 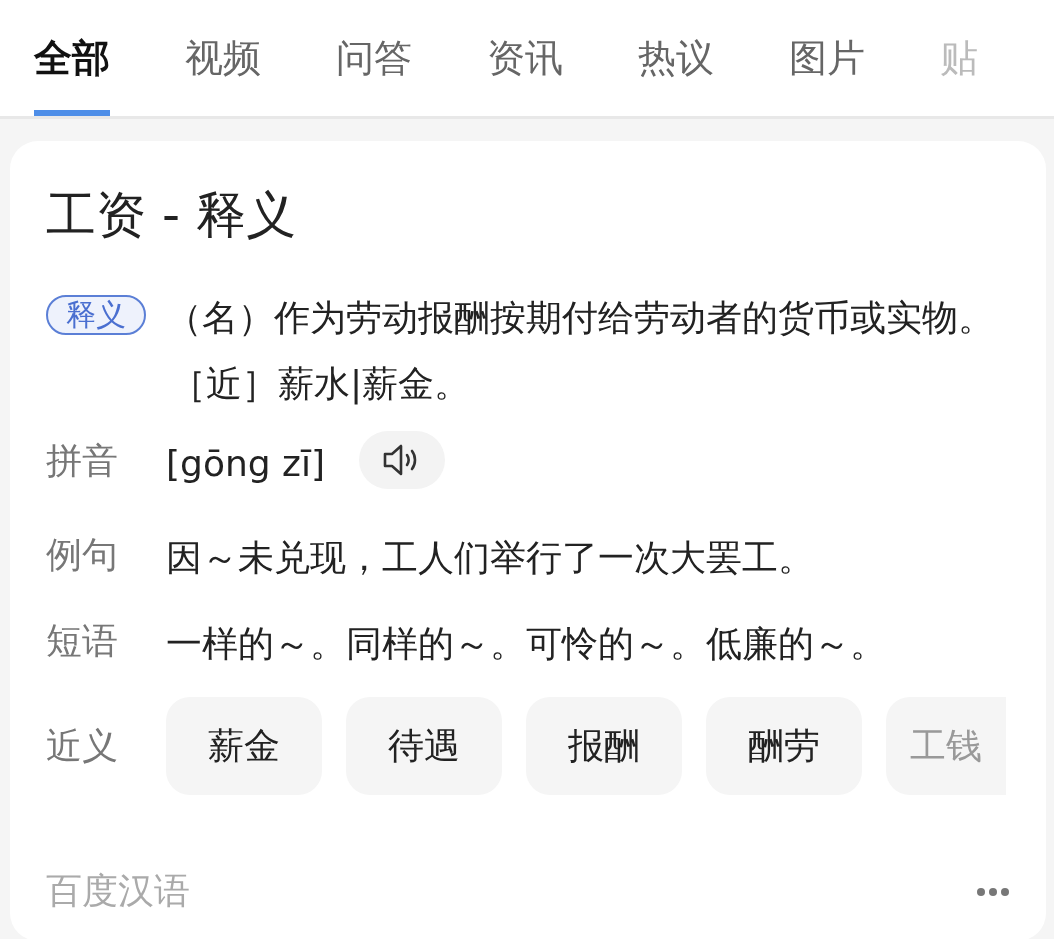 I want to click on pinyin-label: 拼音, so click(x=82, y=461).